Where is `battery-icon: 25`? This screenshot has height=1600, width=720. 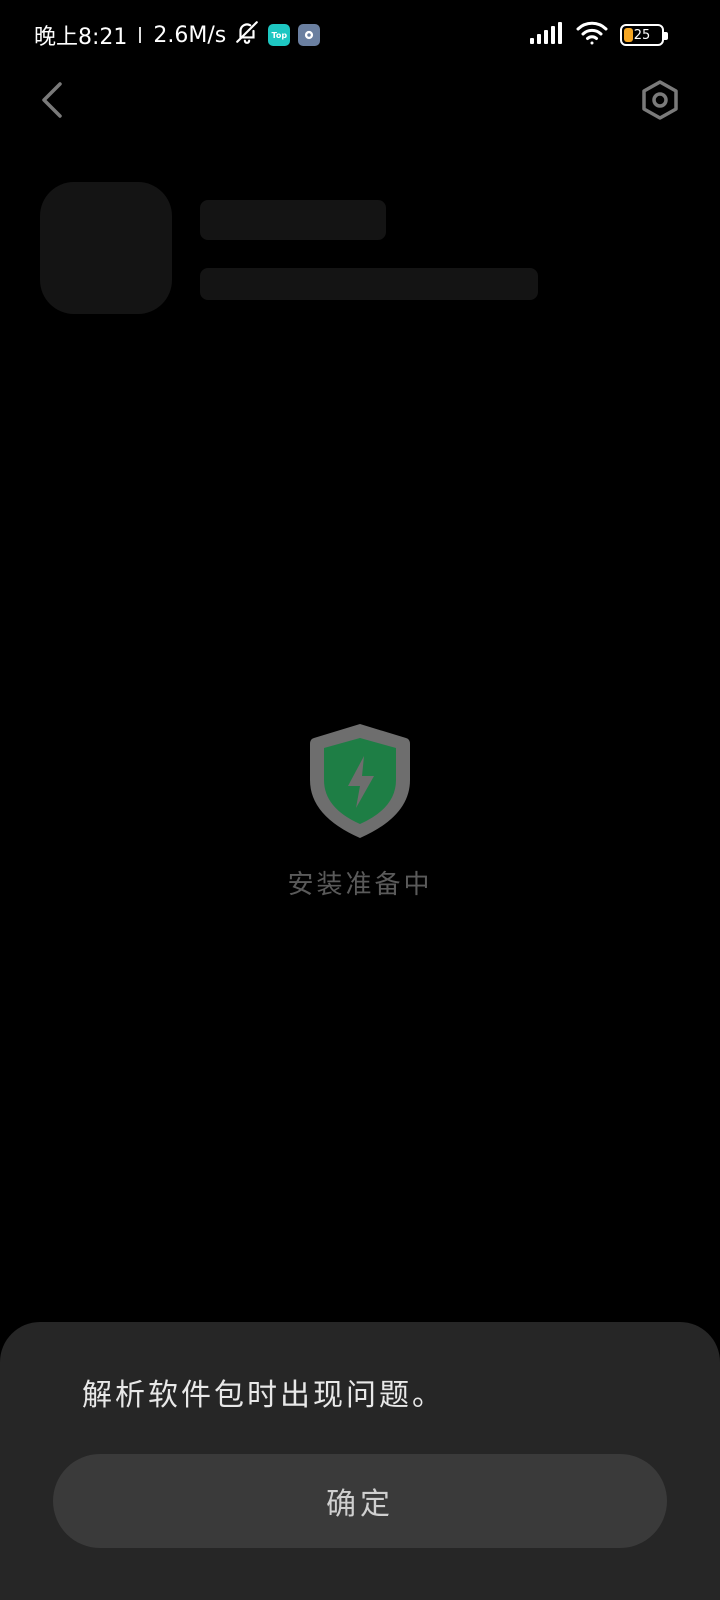
battery-icon: 25 is located at coordinates (644, 35).